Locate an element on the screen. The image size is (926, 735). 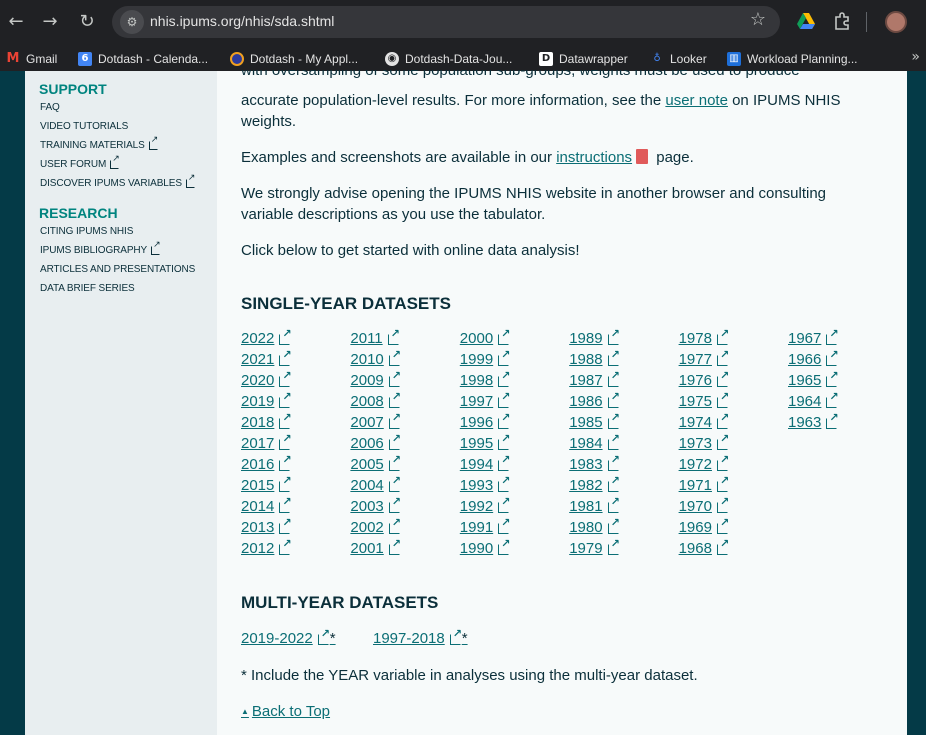
dataset-year-label: 2009 is located at coordinates (367, 380).